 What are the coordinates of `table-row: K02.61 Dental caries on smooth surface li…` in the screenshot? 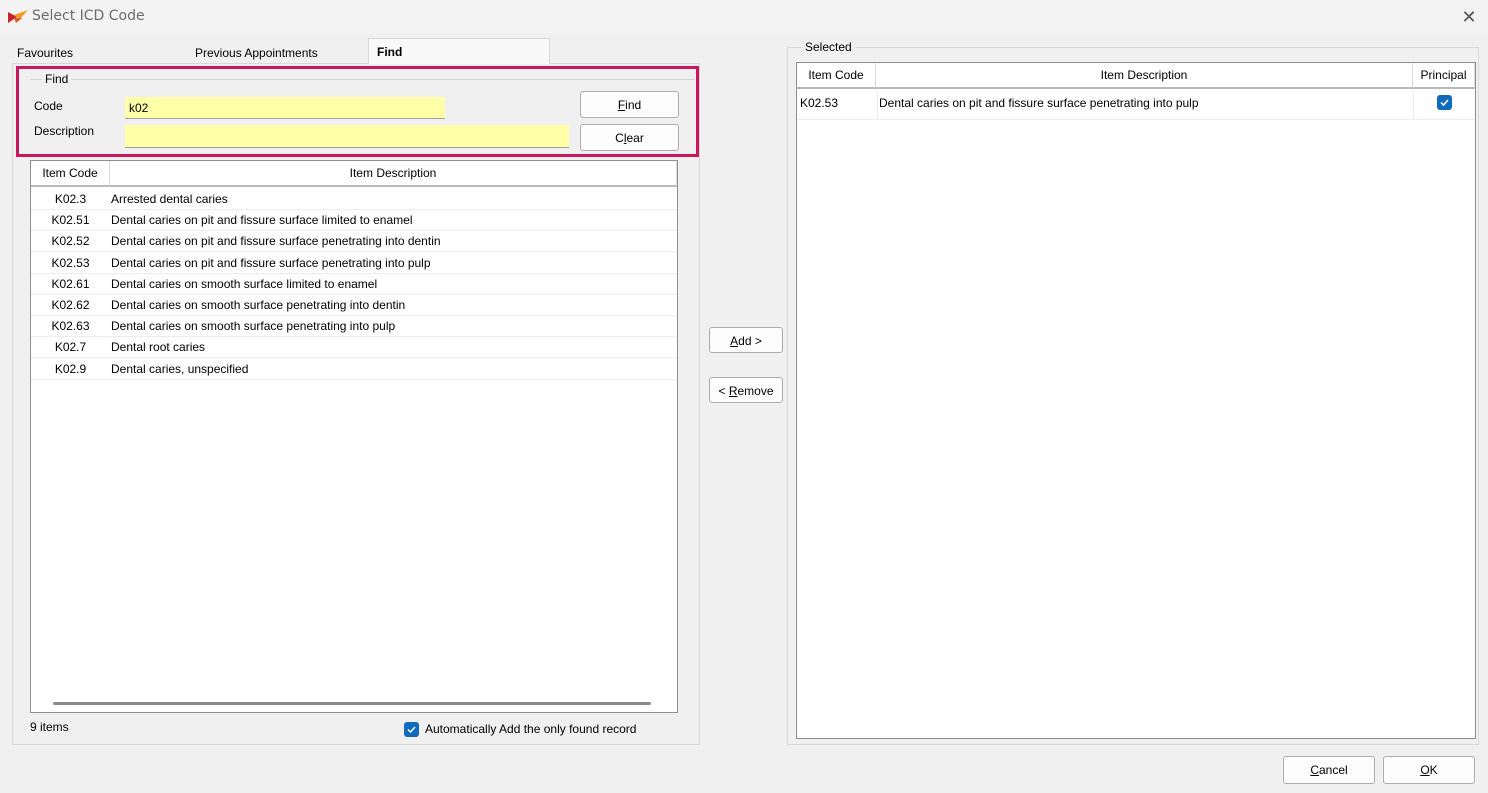 It's located at (354, 284).